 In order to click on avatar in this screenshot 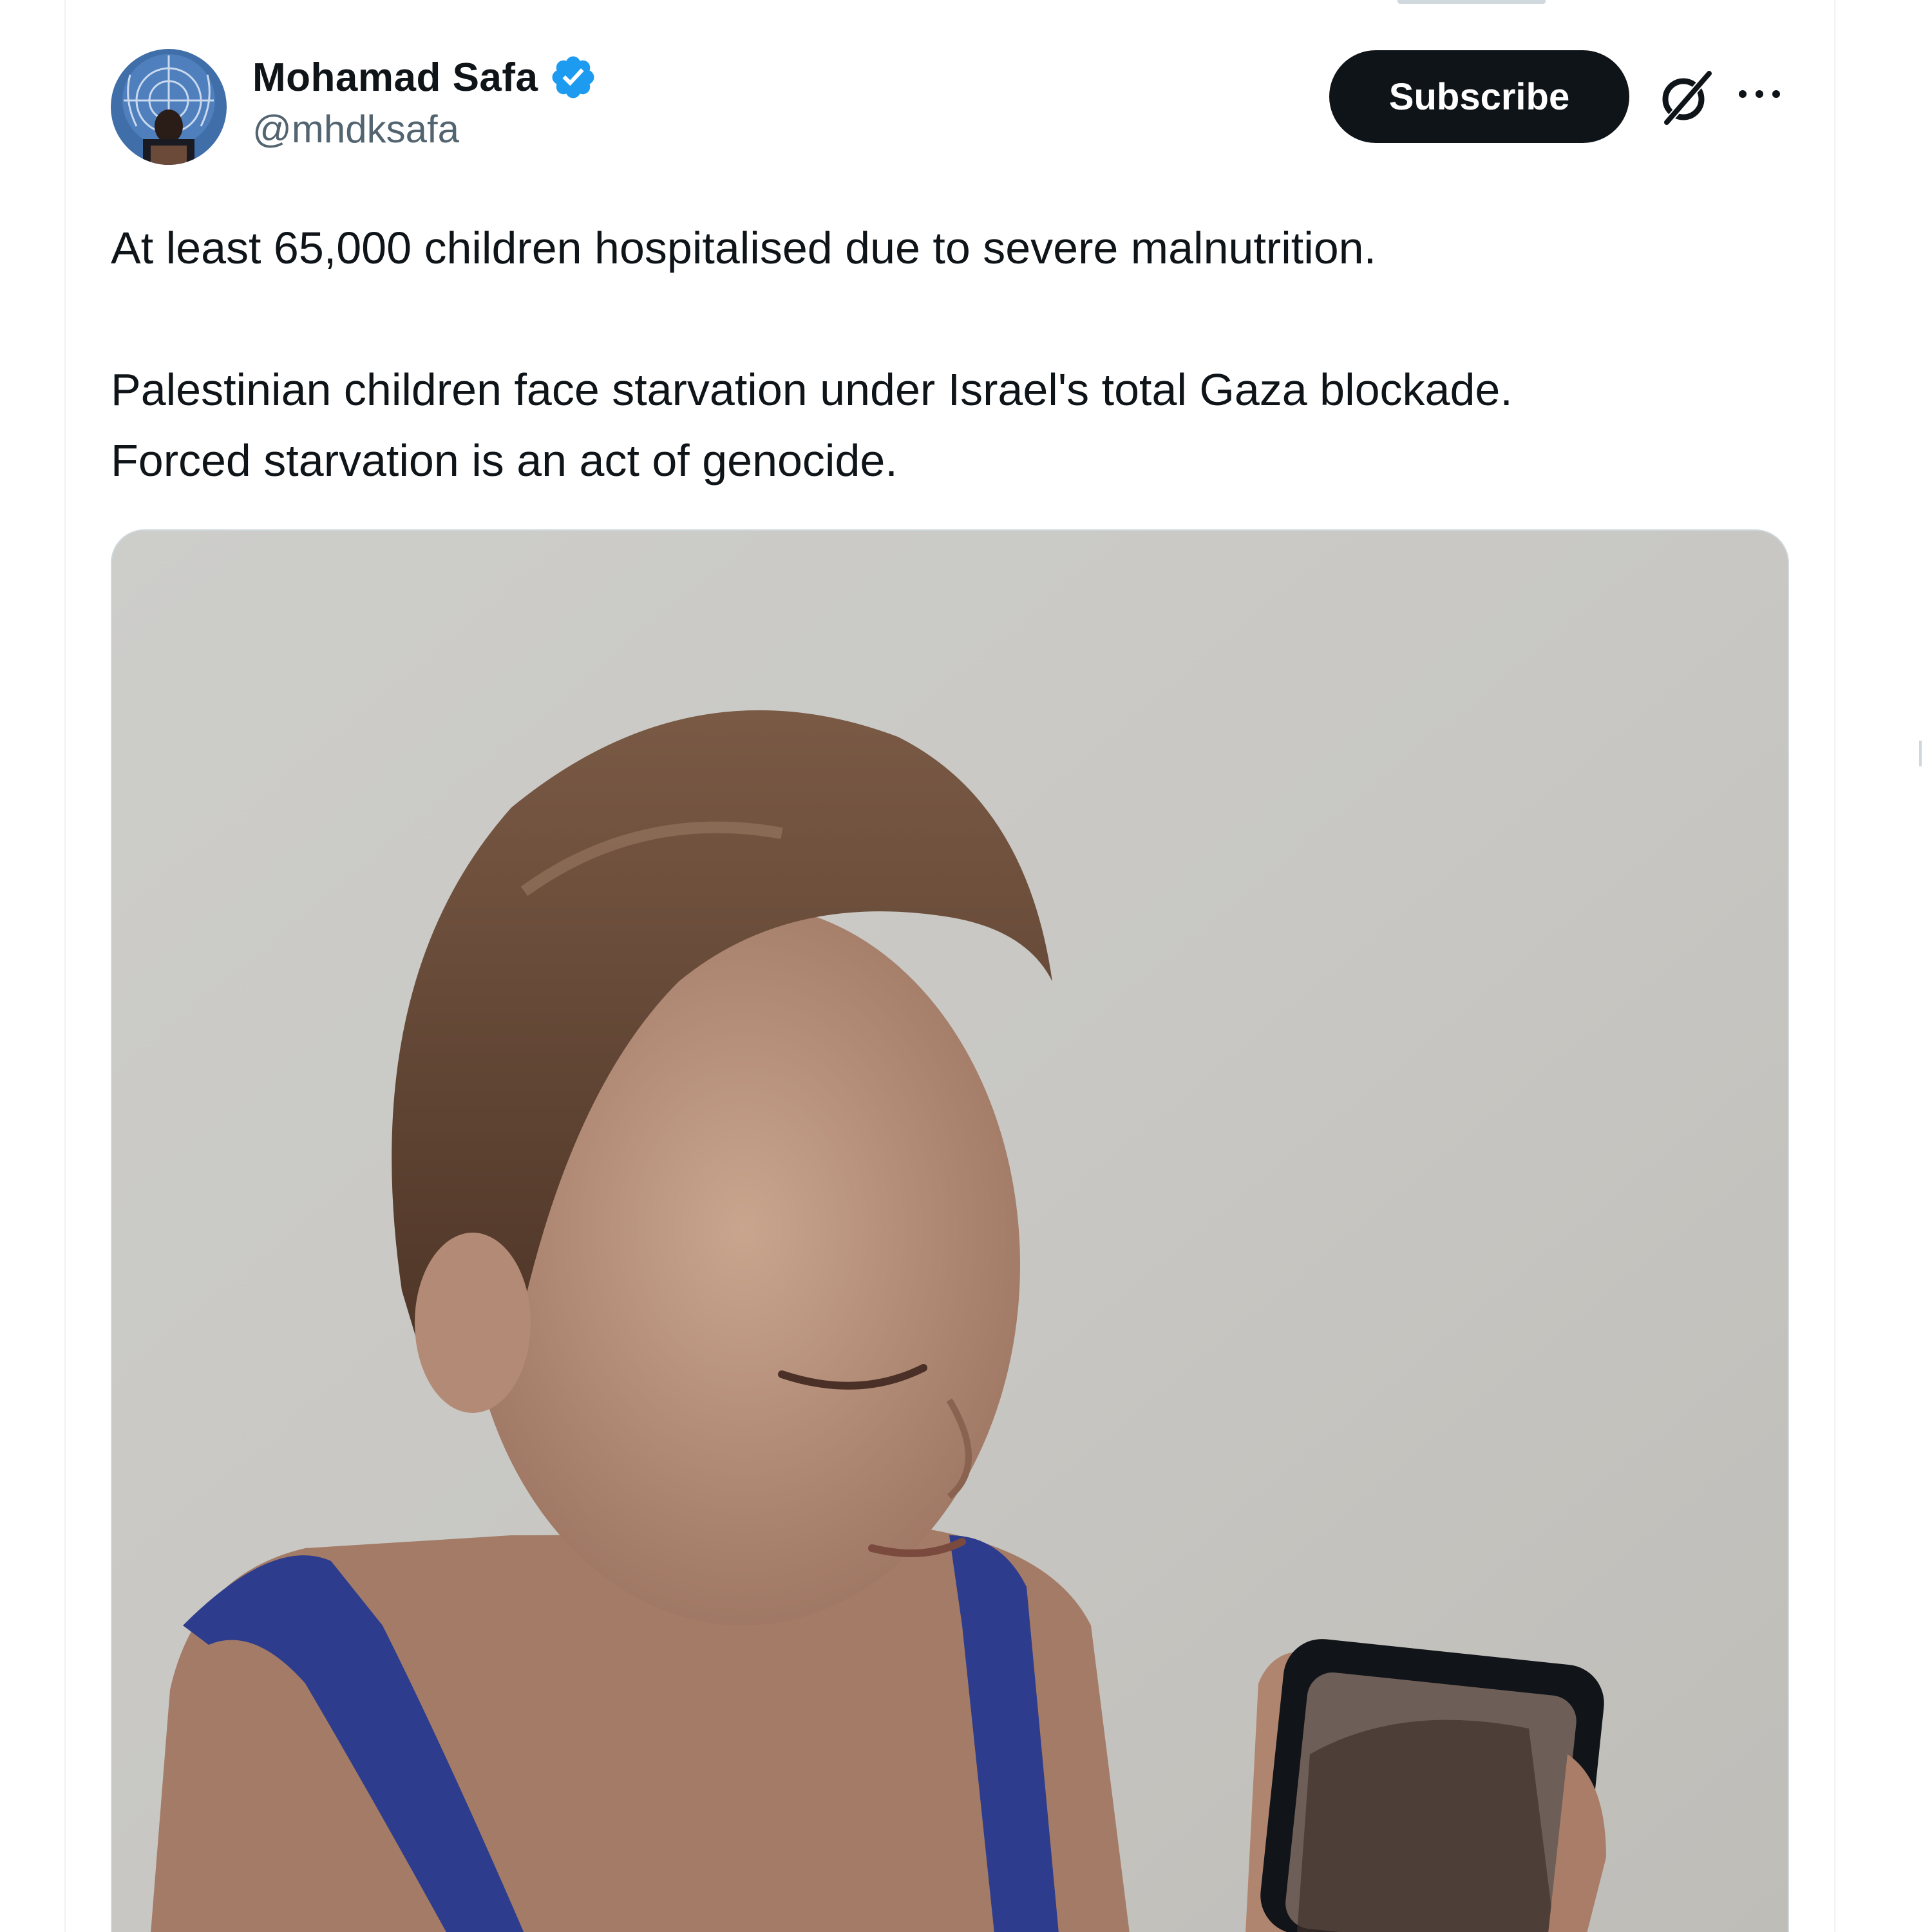, I will do `click(169, 107)`.